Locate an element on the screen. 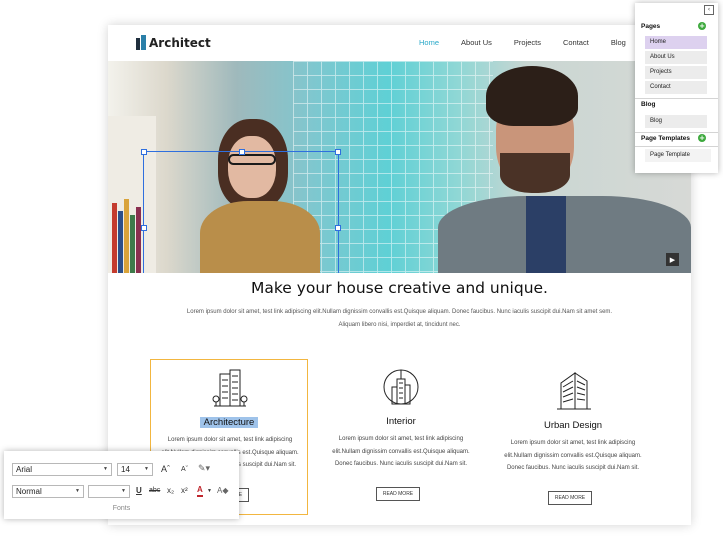  page-item-about-us: About Us is located at coordinates (676, 57).